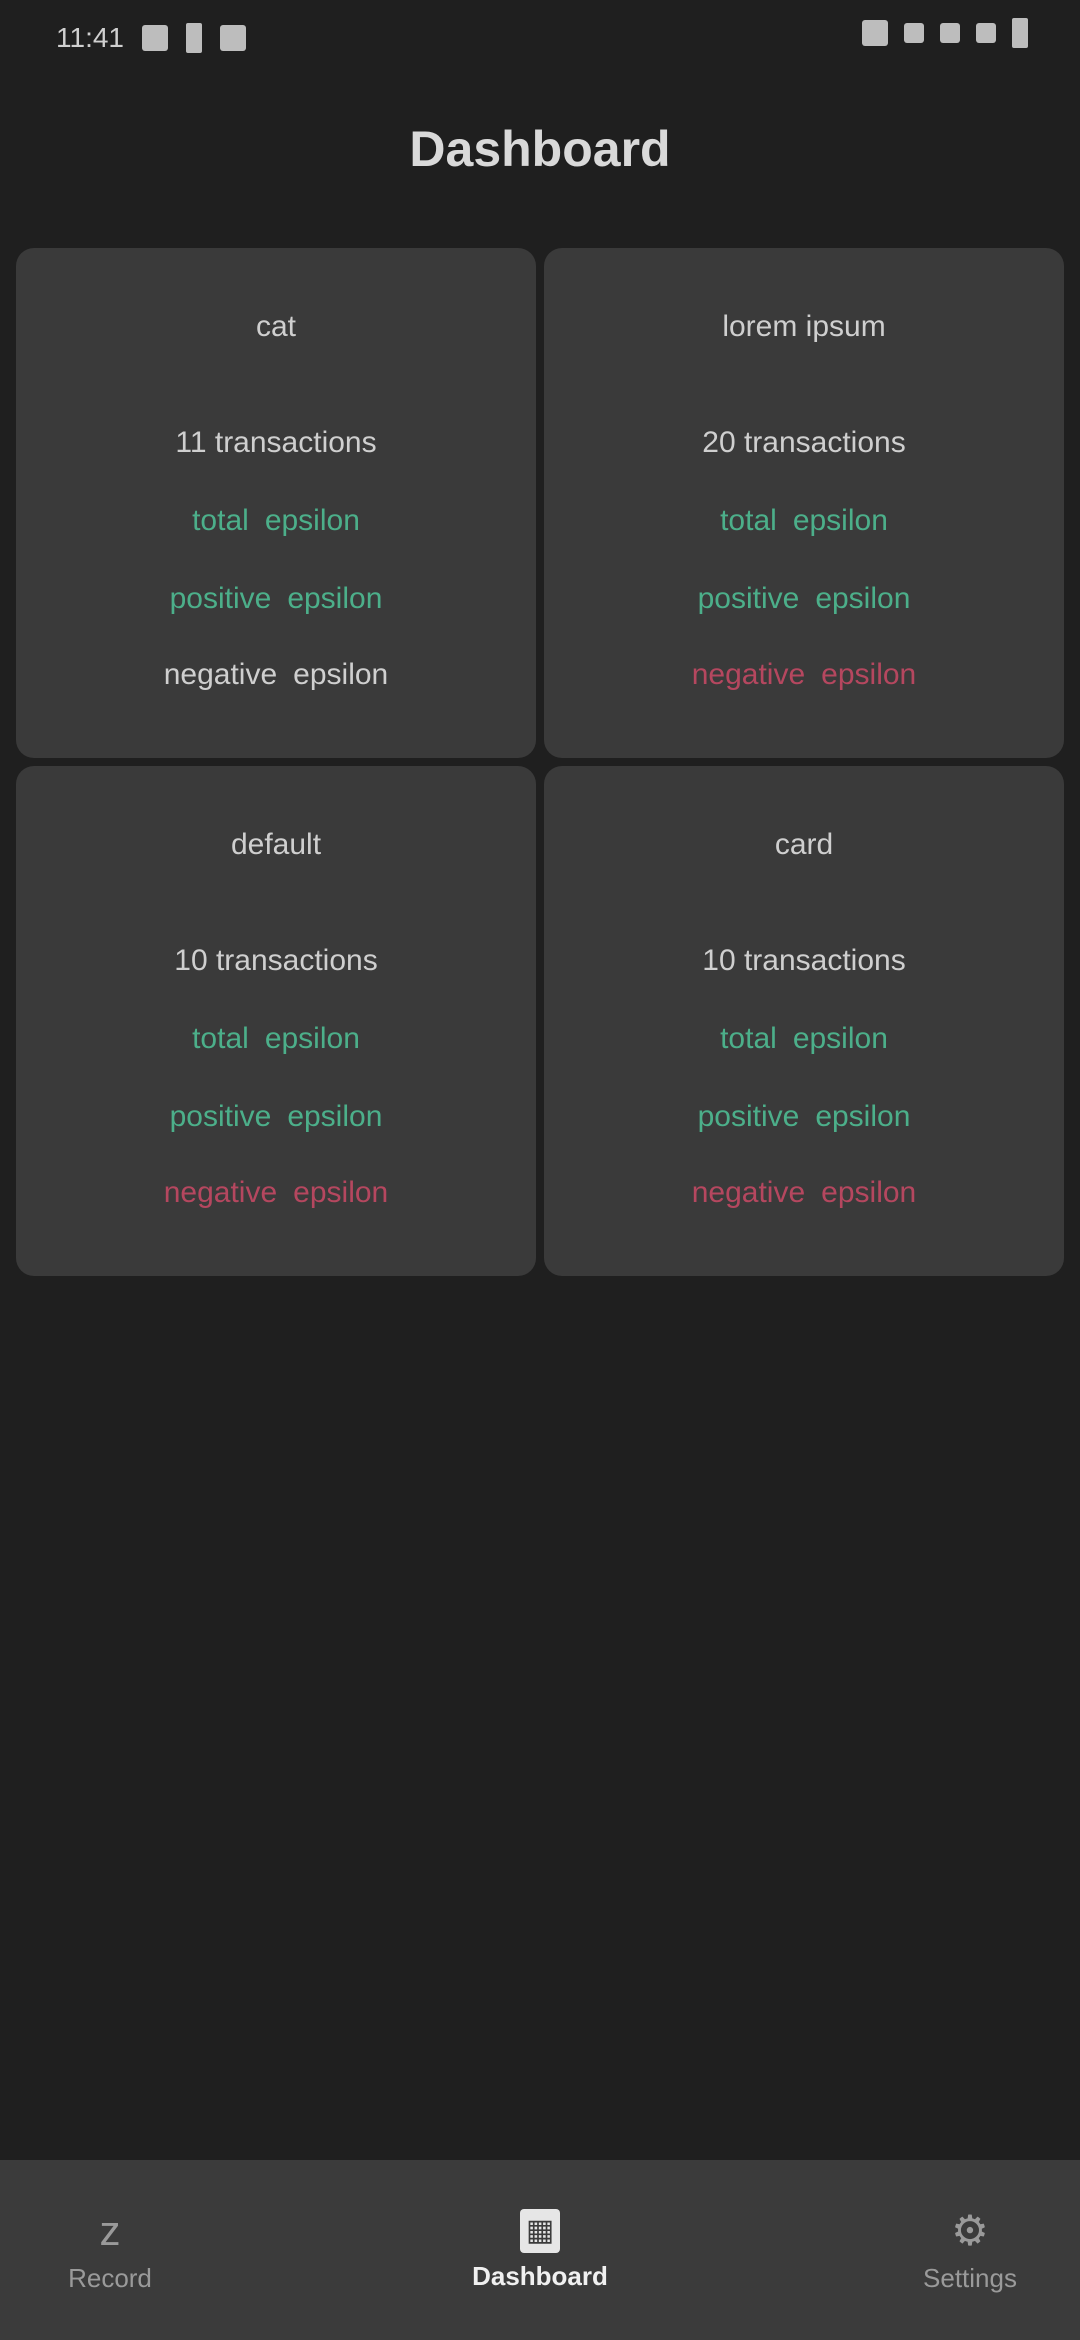 The height and width of the screenshot is (2340, 1080). I want to click on page-title: Dashboard, so click(540, 149).